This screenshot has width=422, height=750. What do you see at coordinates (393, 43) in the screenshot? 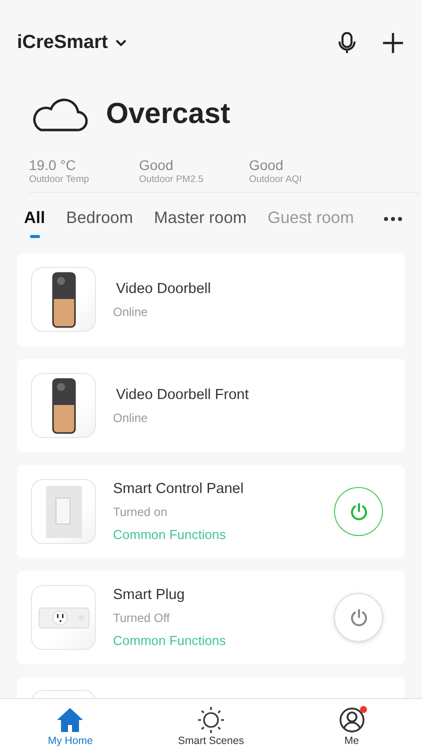
I see `add-icon` at bounding box center [393, 43].